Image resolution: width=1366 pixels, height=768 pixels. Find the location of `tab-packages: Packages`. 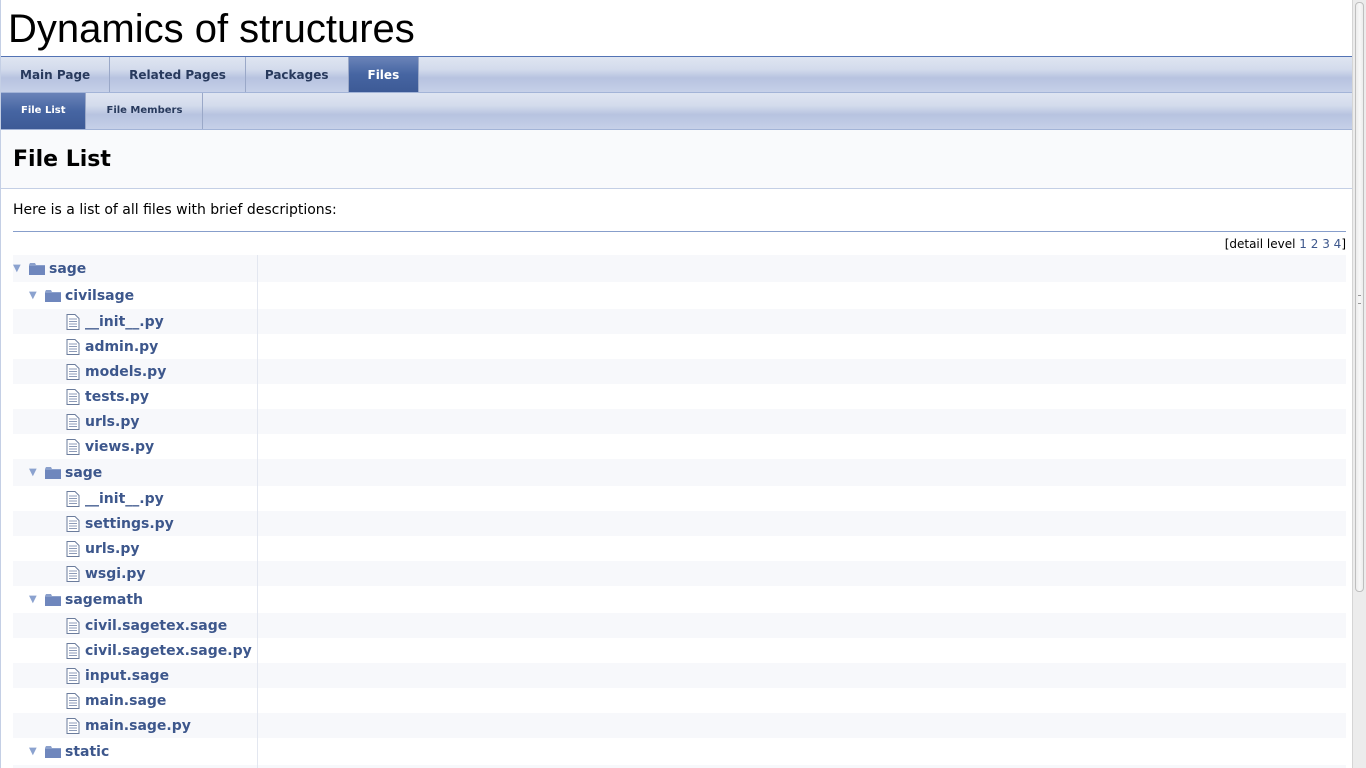

tab-packages: Packages is located at coordinates (297, 74).